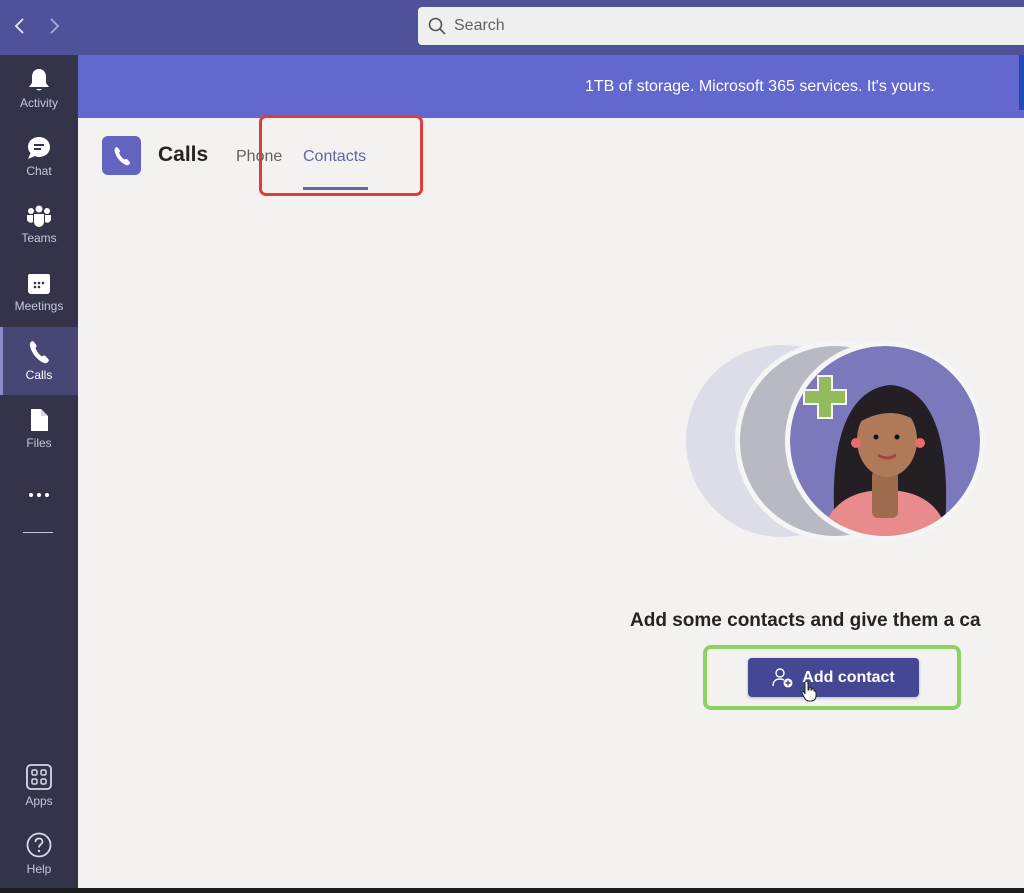 The image size is (1024, 893). What do you see at coordinates (437, 26) in the screenshot?
I see `search-icon` at bounding box center [437, 26].